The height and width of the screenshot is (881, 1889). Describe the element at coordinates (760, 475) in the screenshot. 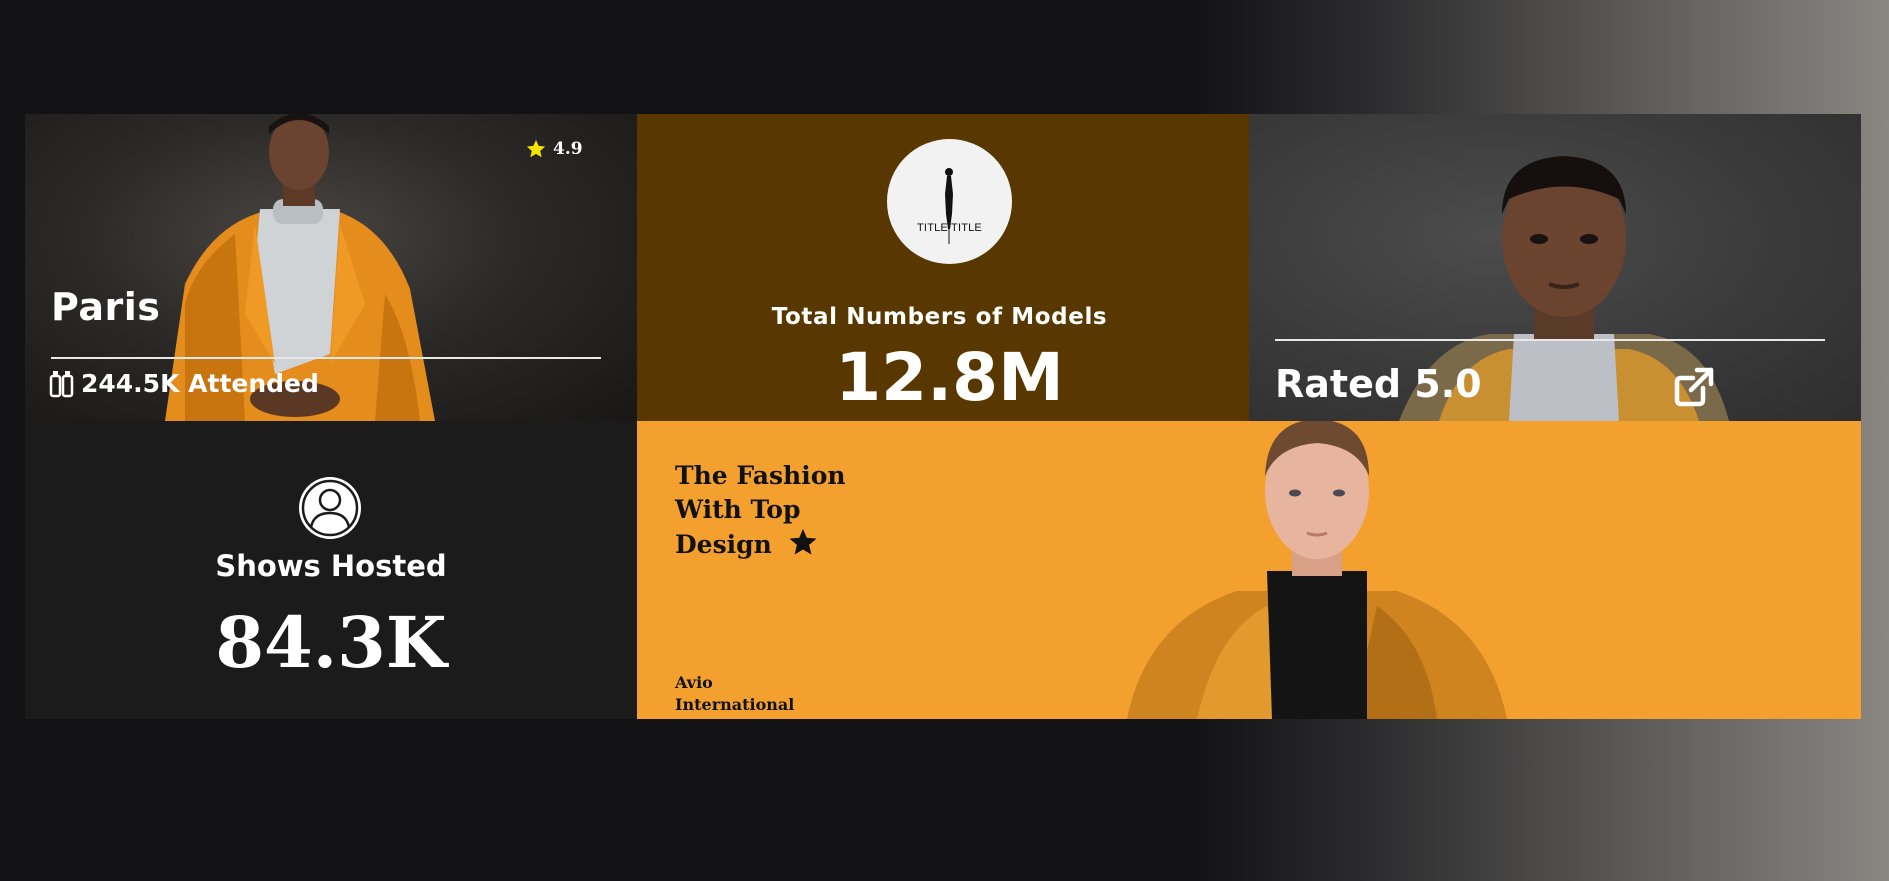

I see `headline-line-1: The Fashion` at that location.